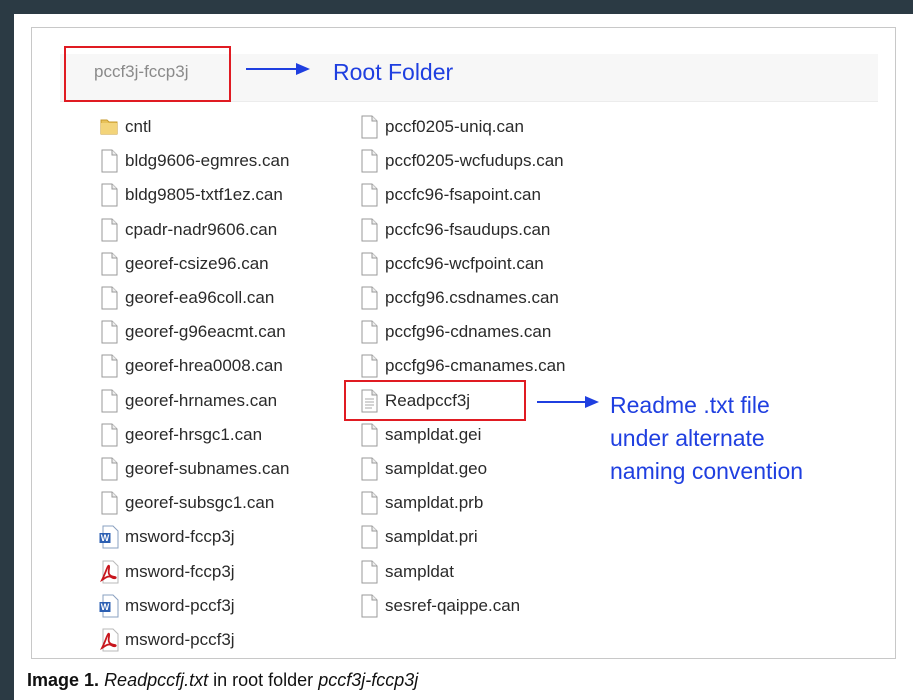 The image size is (913, 700). Describe the element at coordinates (453, 605) in the screenshot. I see `file-name: sesref-qaippe.can` at that location.